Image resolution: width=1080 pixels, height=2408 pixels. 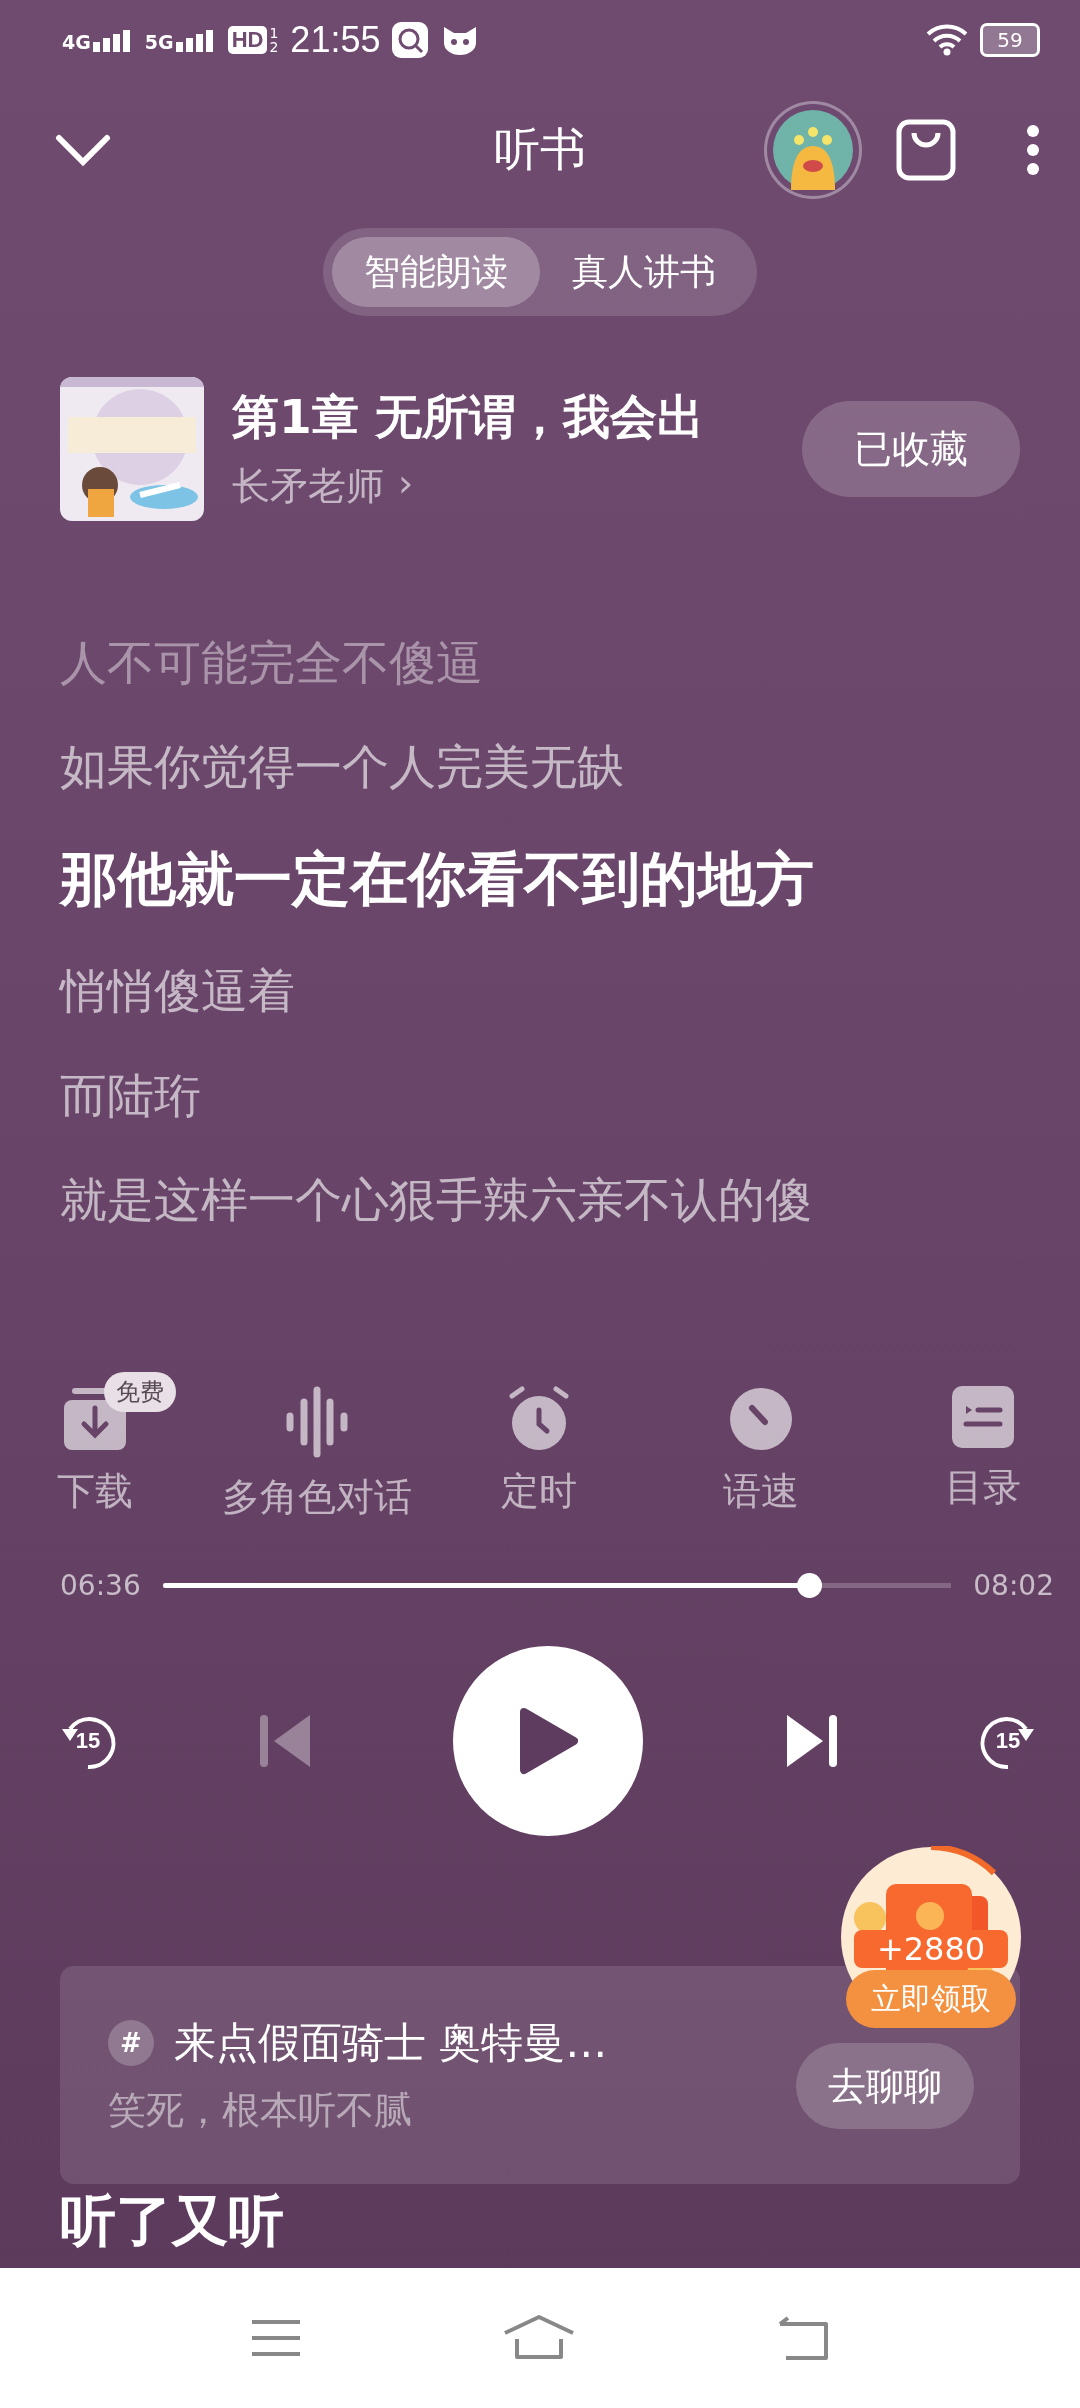 I want to click on gauge-icon, so click(x=761, y=1419).